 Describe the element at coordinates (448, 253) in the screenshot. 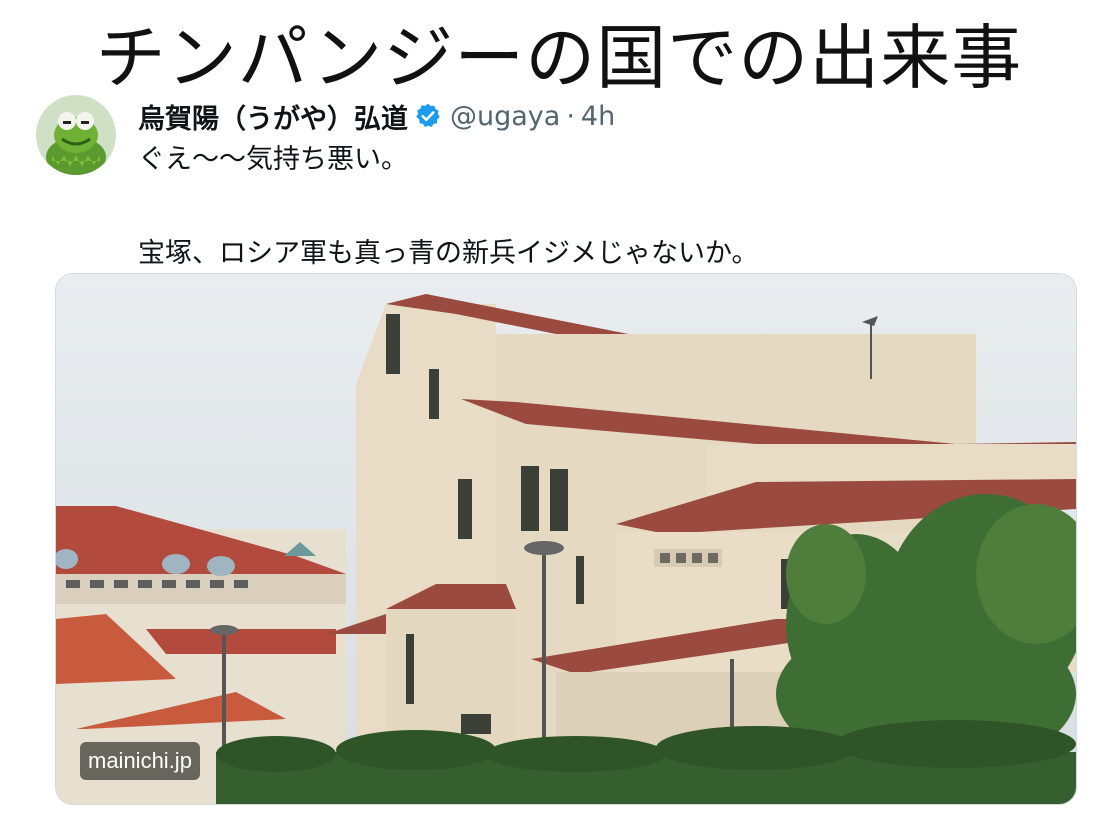

I see `tweet-text-line: 宝塚、ロシア軍も真っ青の新兵イジメじゃないか。` at that location.